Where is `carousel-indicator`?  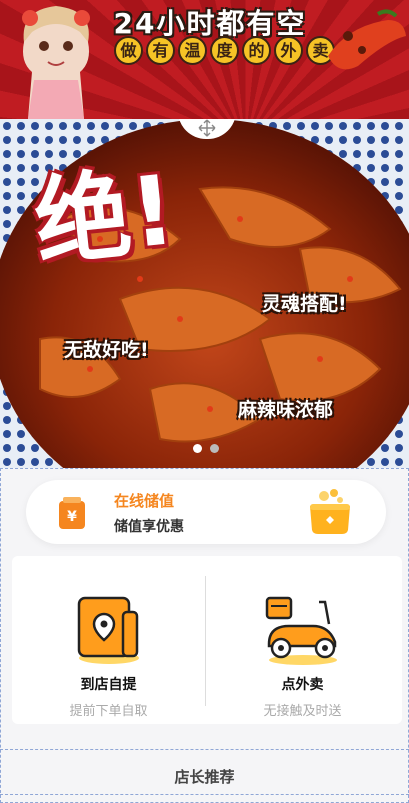 carousel-indicator is located at coordinates (206, 448).